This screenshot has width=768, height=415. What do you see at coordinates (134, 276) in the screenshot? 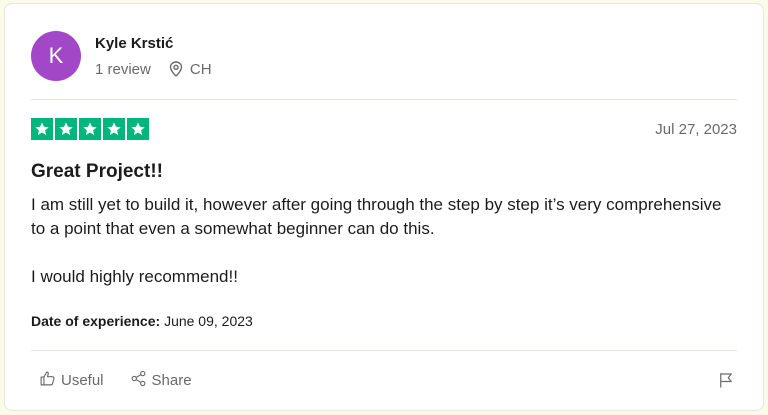
I see `review-paragraph: I would highly recommend!!` at bounding box center [134, 276].